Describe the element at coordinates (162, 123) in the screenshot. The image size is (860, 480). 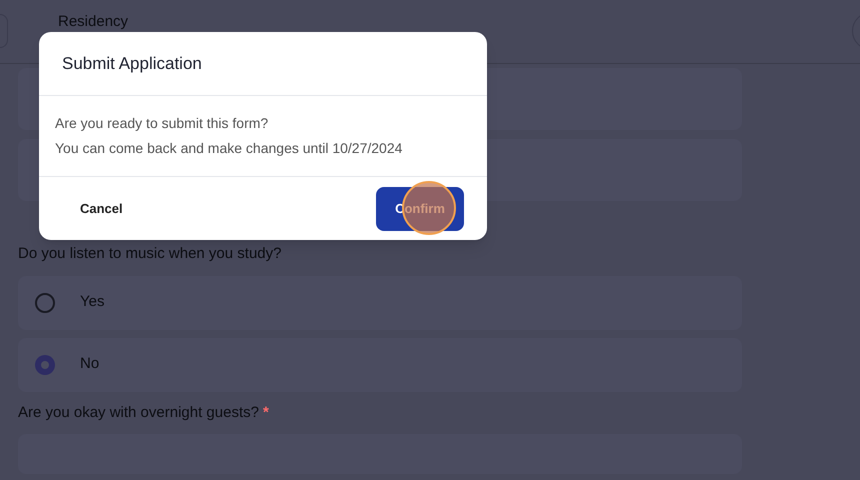
I see `dialog-message: Are you ready to submit this form?` at that location.